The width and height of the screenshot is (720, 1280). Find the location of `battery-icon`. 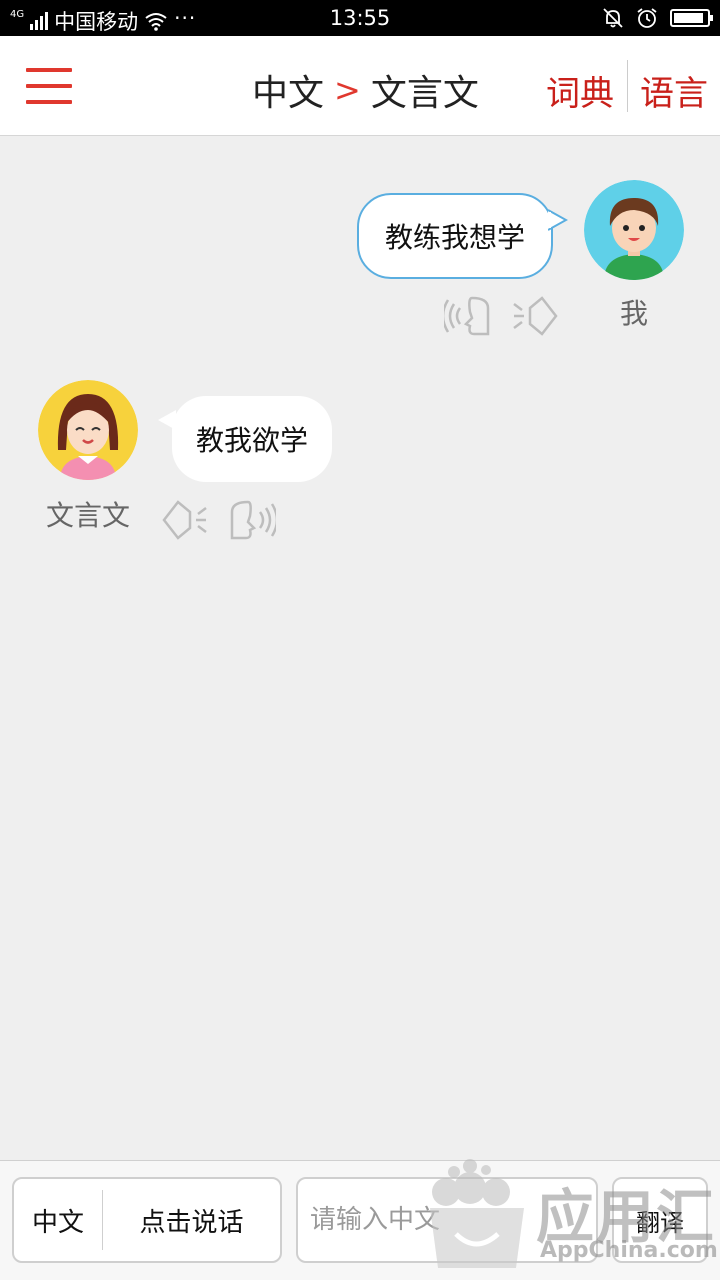

battery-icon is located at coordinates (691, 18).